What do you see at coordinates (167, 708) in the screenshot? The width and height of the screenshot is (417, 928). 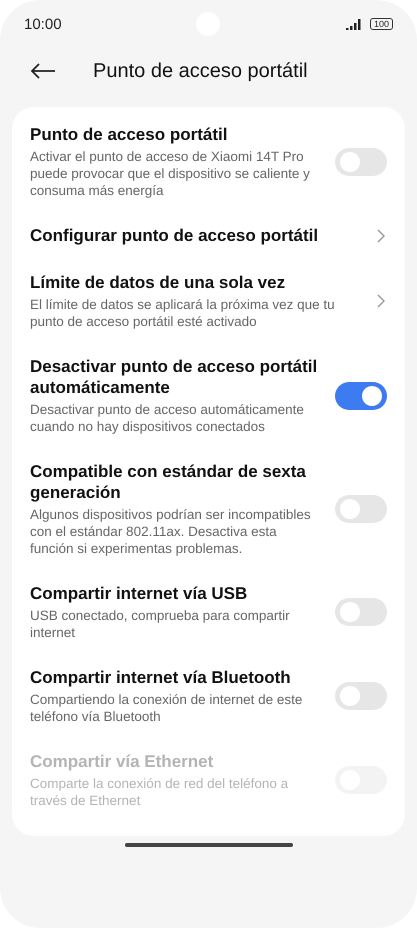 I see `setting-description: Compartiendo la conexión de internet de este teléfono vía Bluetooth` at bounding box center [167, 708].